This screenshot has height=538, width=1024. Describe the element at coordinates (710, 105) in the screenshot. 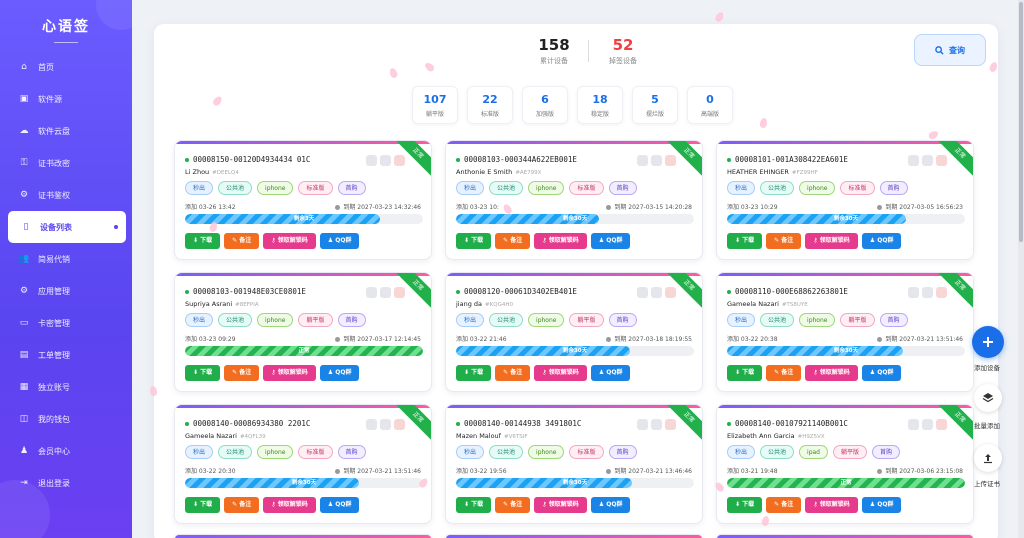

I see `stat-card: 0 高端版` at that location.